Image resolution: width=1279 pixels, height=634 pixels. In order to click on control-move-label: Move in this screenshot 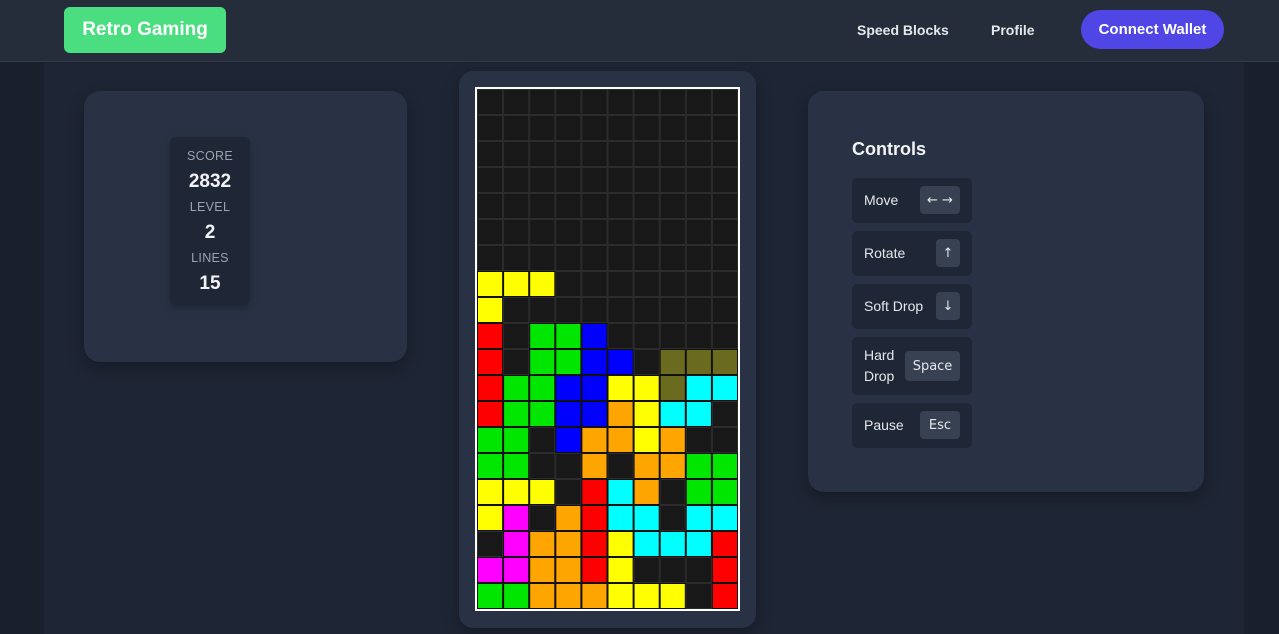, I will do `click(881, 200)`.